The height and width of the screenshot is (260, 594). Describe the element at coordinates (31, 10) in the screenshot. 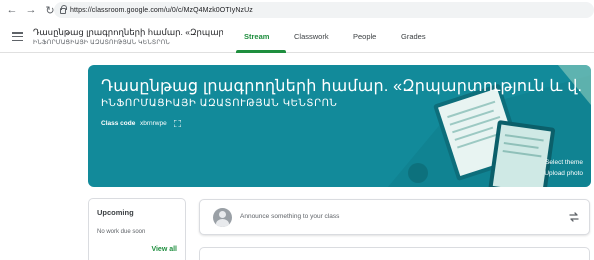

I see `forward-icon: →` at that location.